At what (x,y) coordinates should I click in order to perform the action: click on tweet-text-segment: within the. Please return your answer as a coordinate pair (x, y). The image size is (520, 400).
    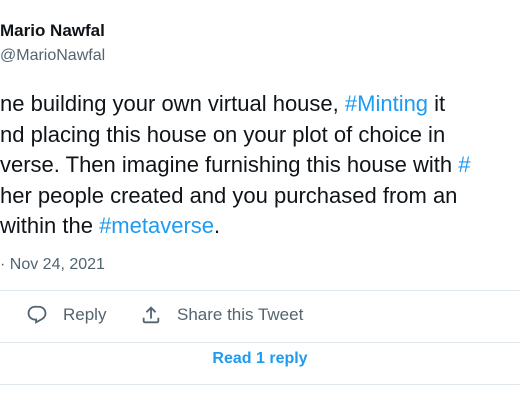
    Looking at the image, I should click on (50, 225).